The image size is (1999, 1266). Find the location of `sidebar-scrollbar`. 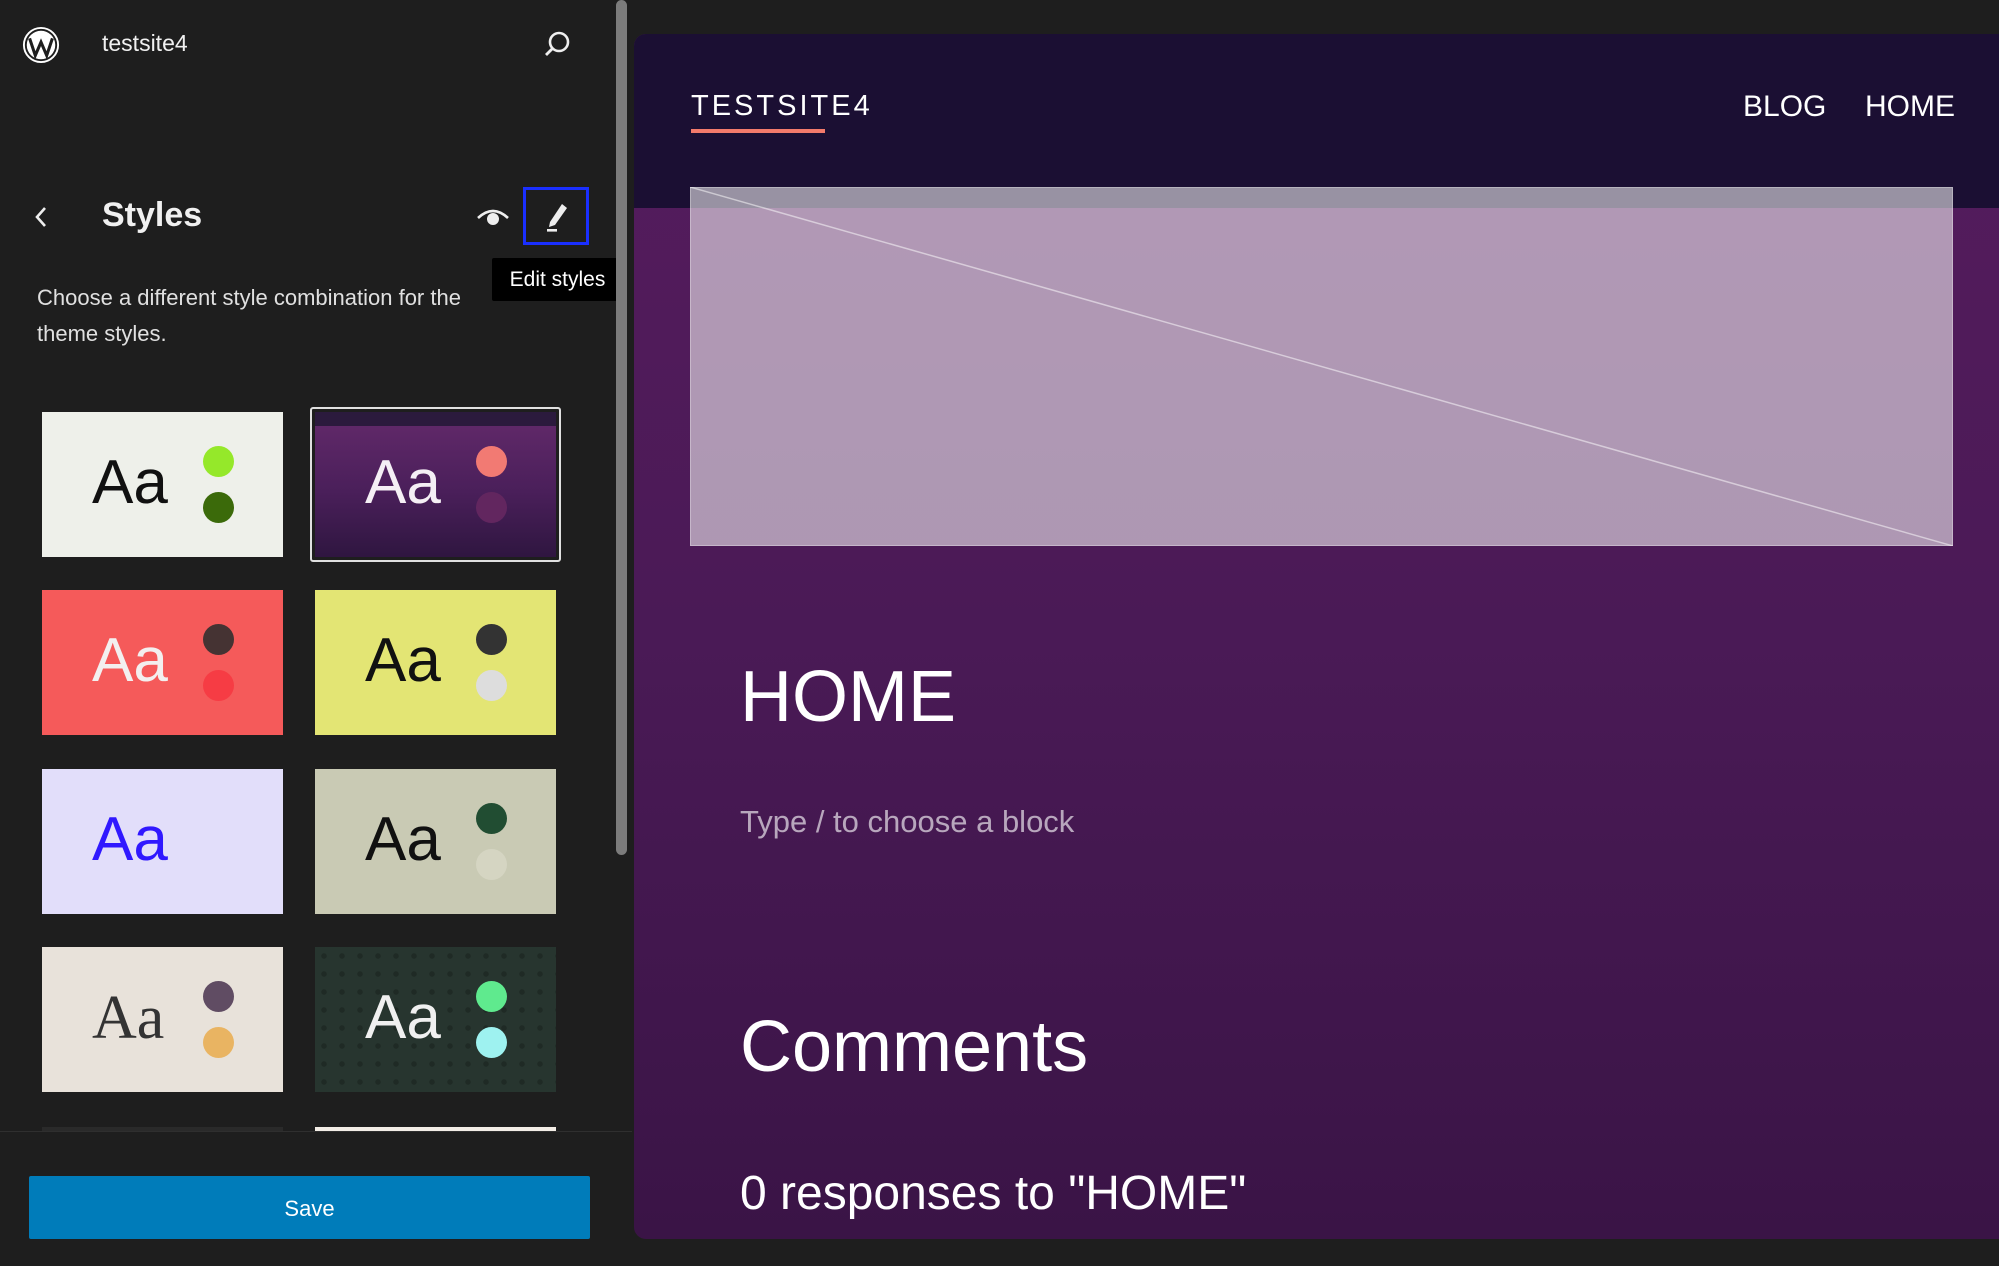

sidebar-scrollbar is located at coordinates (621, 427).